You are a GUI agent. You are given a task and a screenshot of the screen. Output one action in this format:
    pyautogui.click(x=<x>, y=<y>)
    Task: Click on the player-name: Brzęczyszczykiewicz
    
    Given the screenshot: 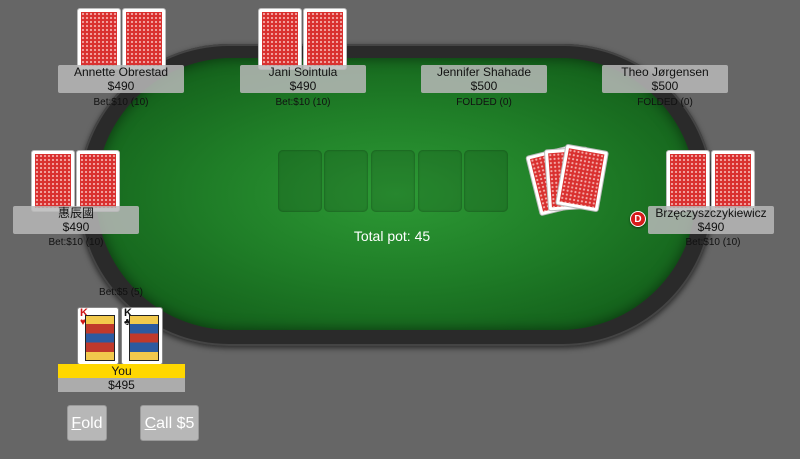 What is the action you would take?
    pyautogui.click(x=711, y=213)
    